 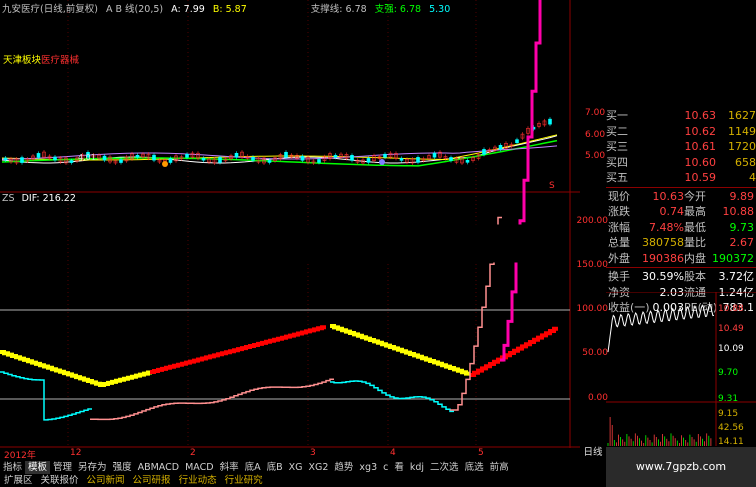 I want to click on indicator-tab: 前高, so click(x=499, y=467).